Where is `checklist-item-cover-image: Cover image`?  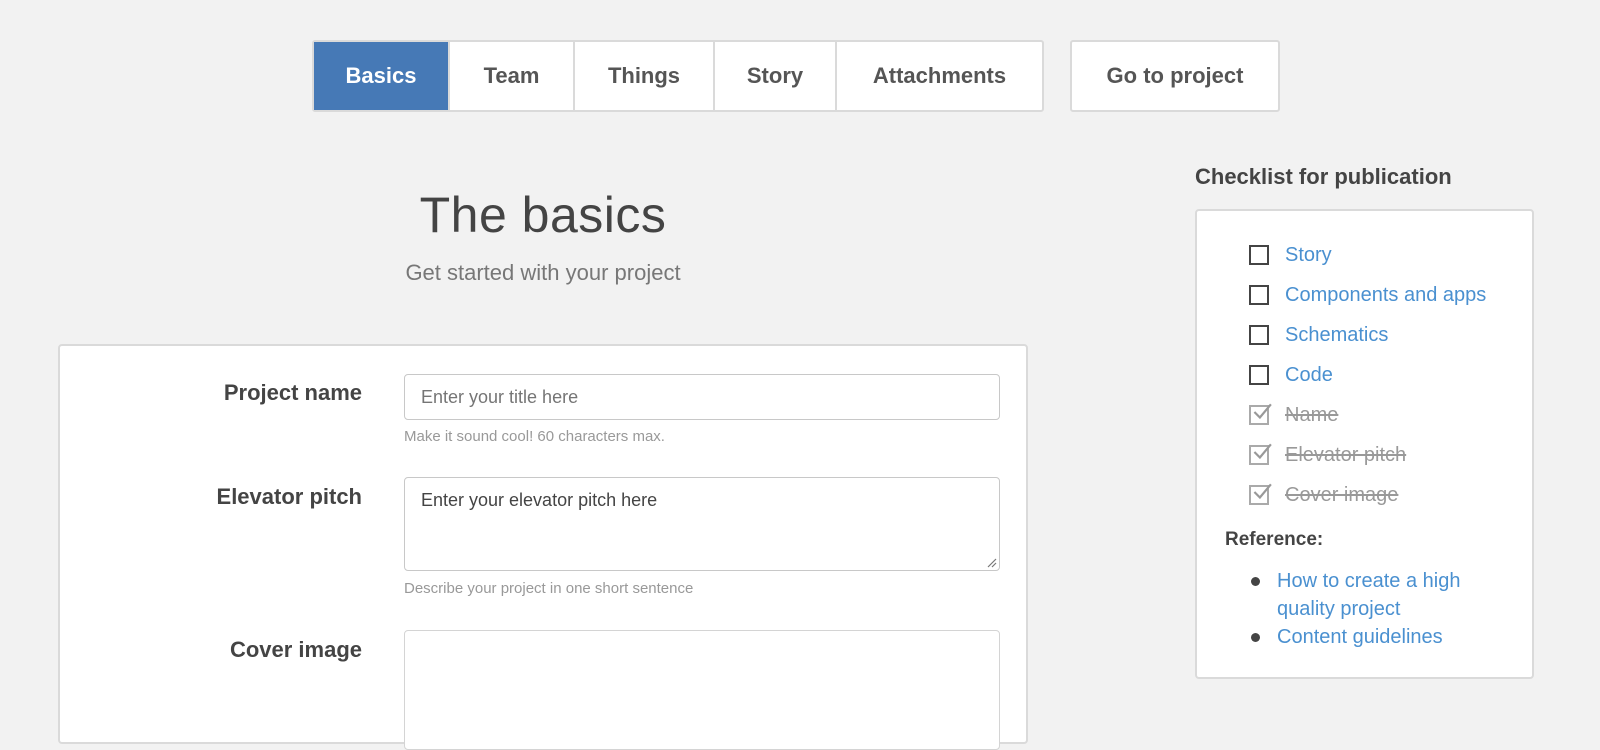
checklist-item-cover-image: Cover image is located at coordinates (1323, 495).